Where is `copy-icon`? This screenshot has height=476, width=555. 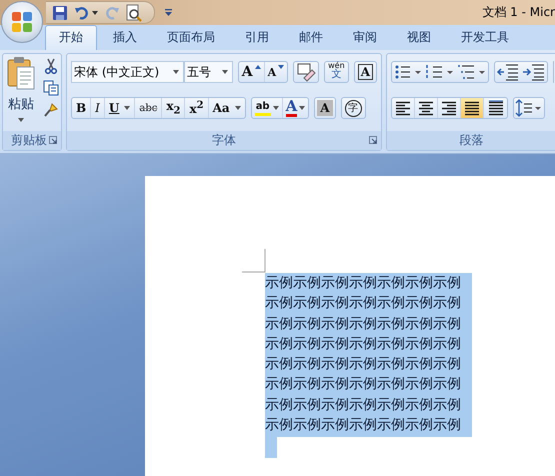
copy-icon is located at coordinates (51, 88).